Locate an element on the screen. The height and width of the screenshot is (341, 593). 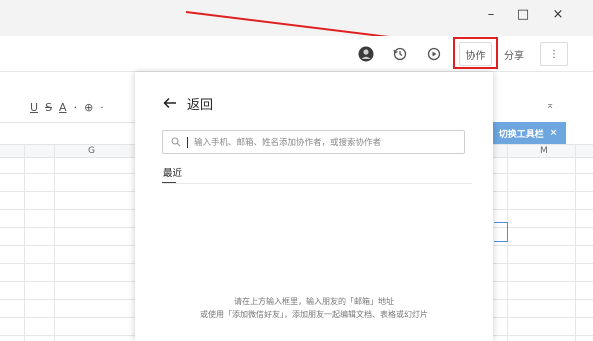
search-placeholder: 输入手机、邮箱、姓名添加协作者，或搜索协作者 is located at coordinates (288, 143).